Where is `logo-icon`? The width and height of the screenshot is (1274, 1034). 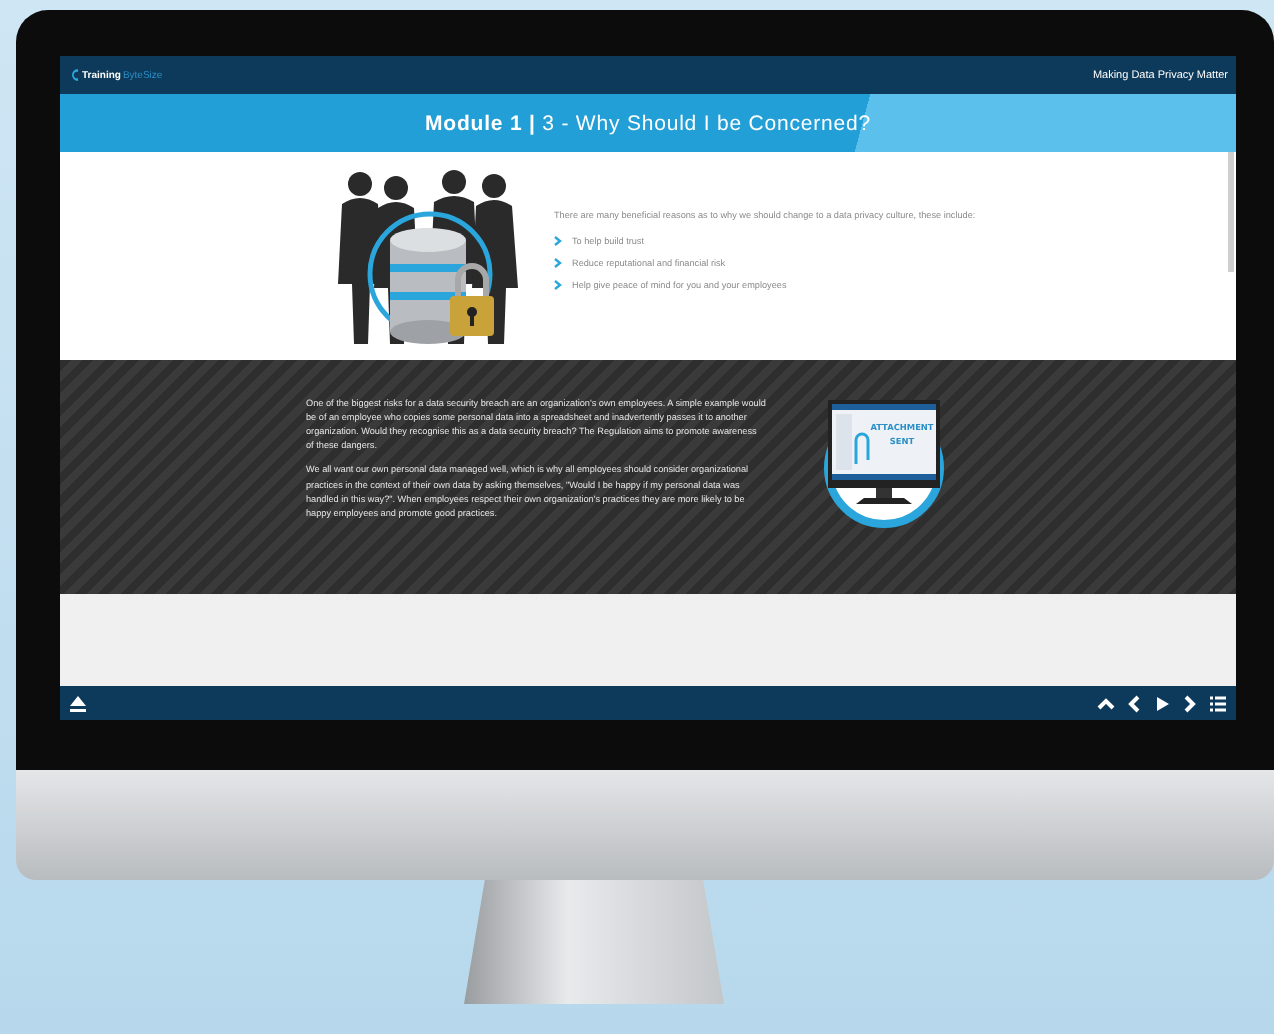 logo-icon is located at coordinates (74, 75).